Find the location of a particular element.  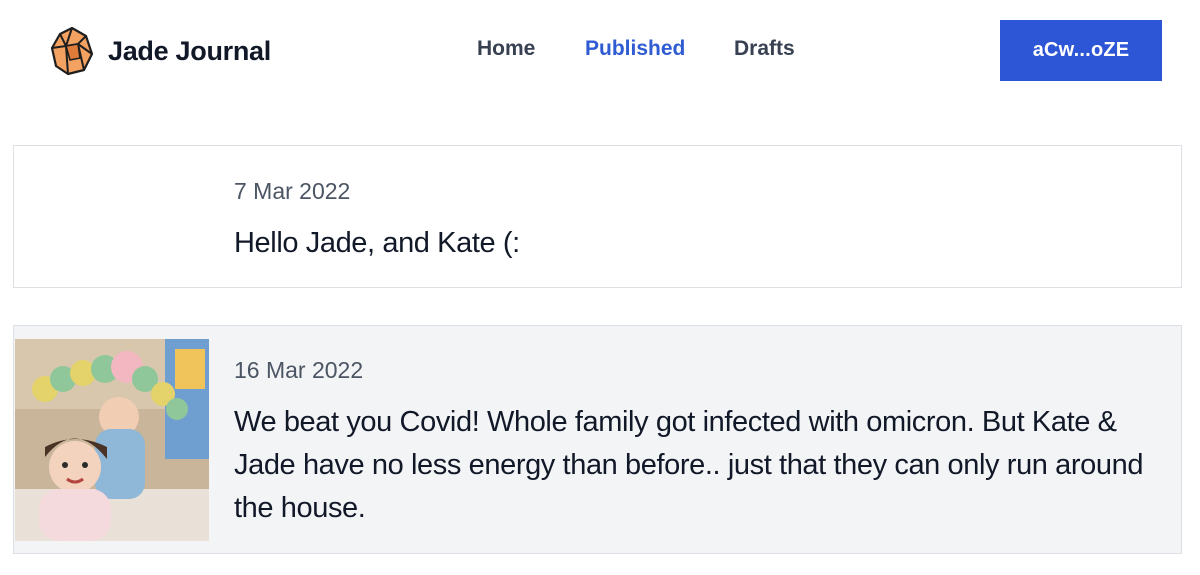

nav-link-published: Published is located at coordinates (635, 49).